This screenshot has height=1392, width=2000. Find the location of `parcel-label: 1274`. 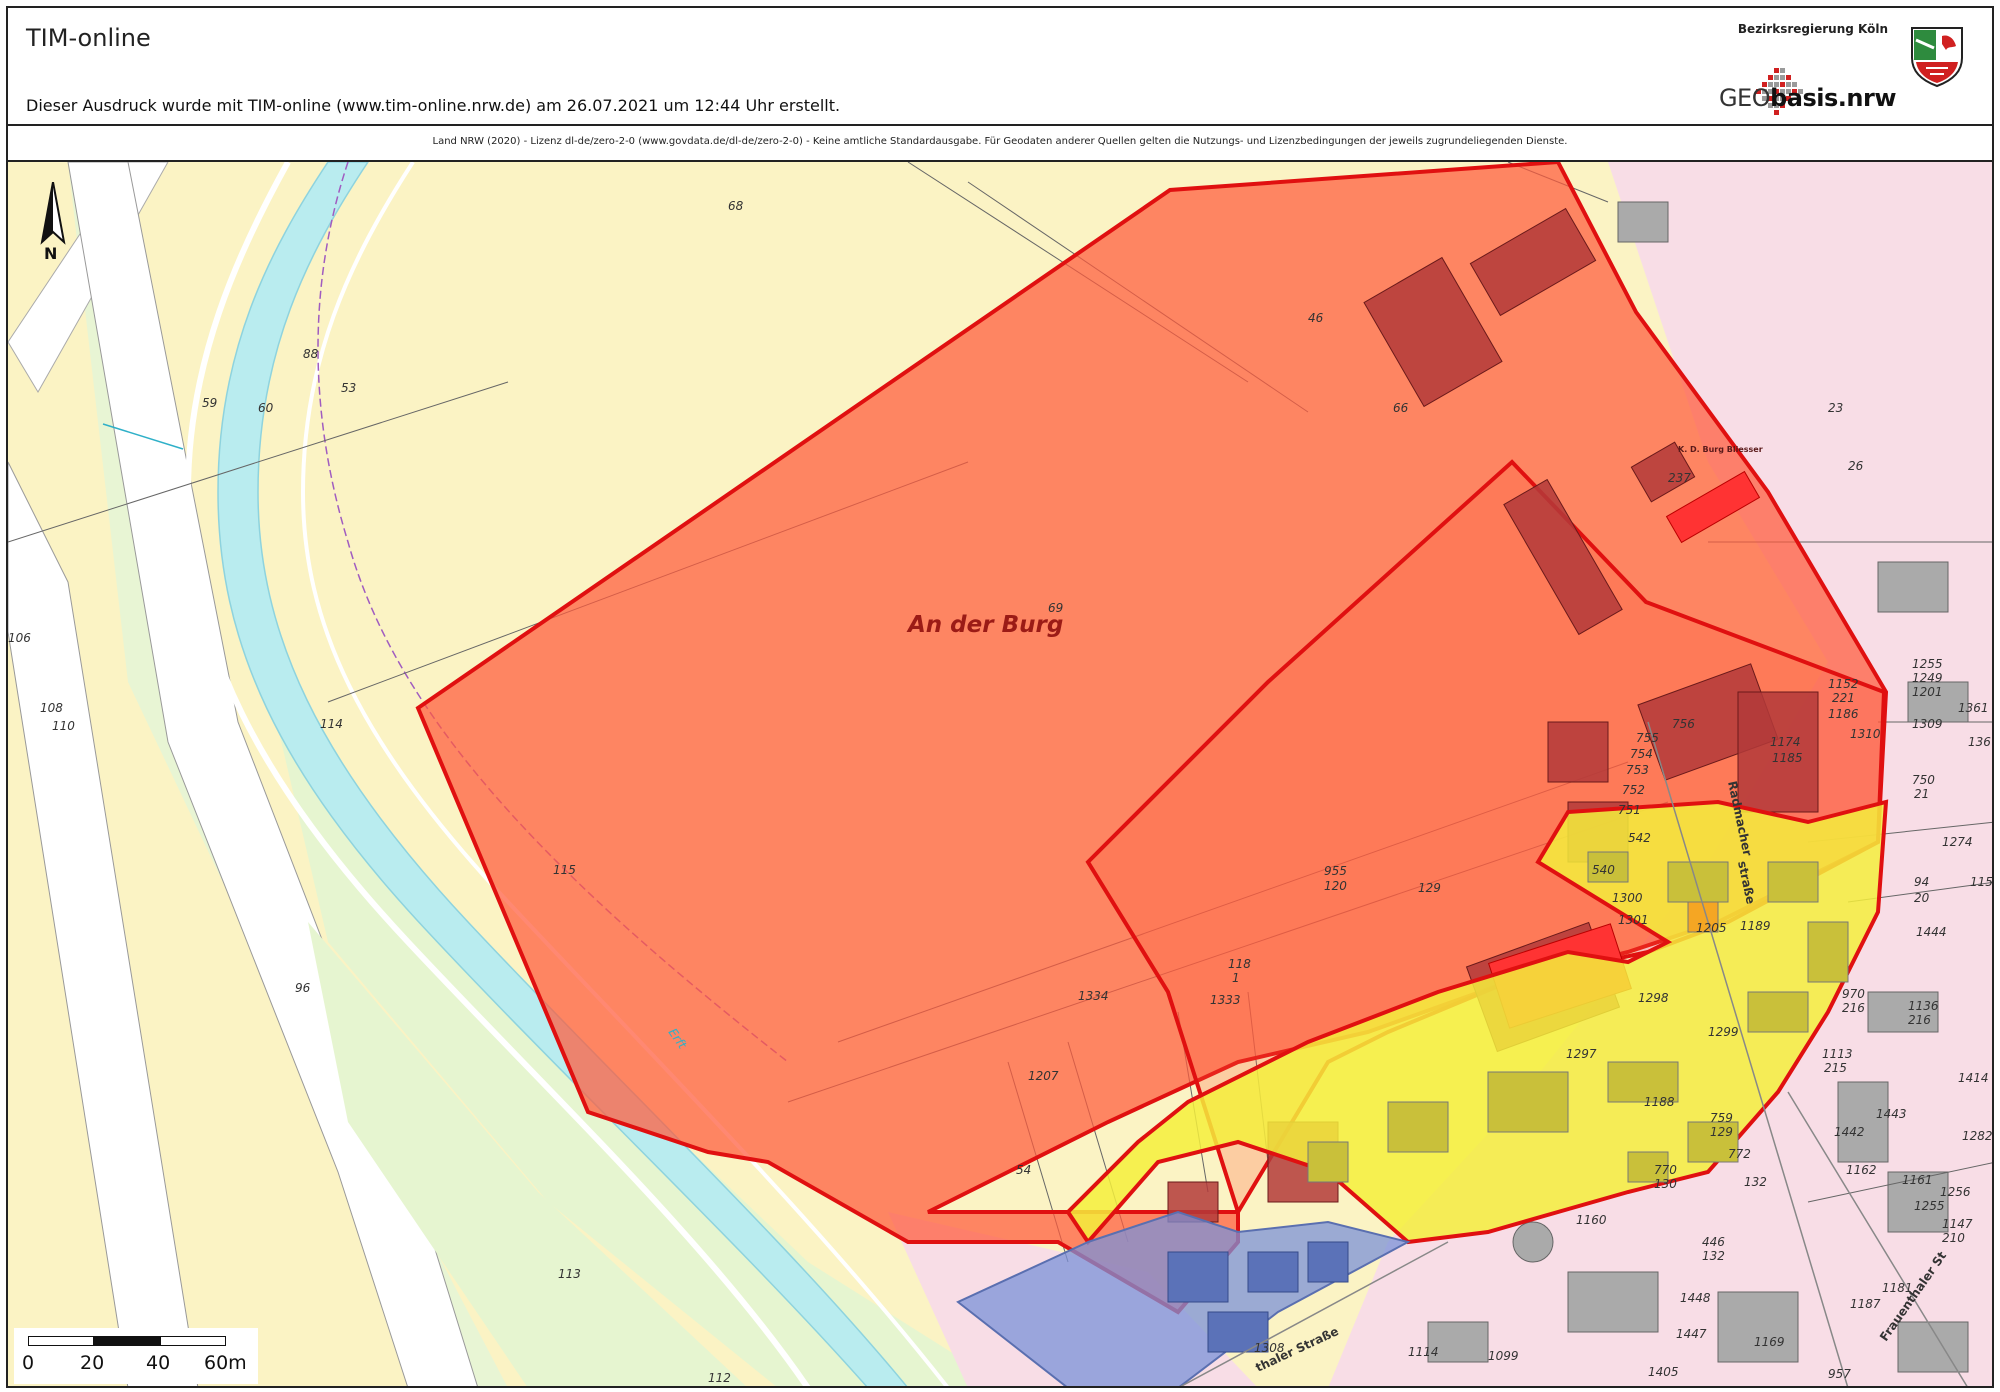

parcel-label: 1274 is located at coordinates (1957, 842).